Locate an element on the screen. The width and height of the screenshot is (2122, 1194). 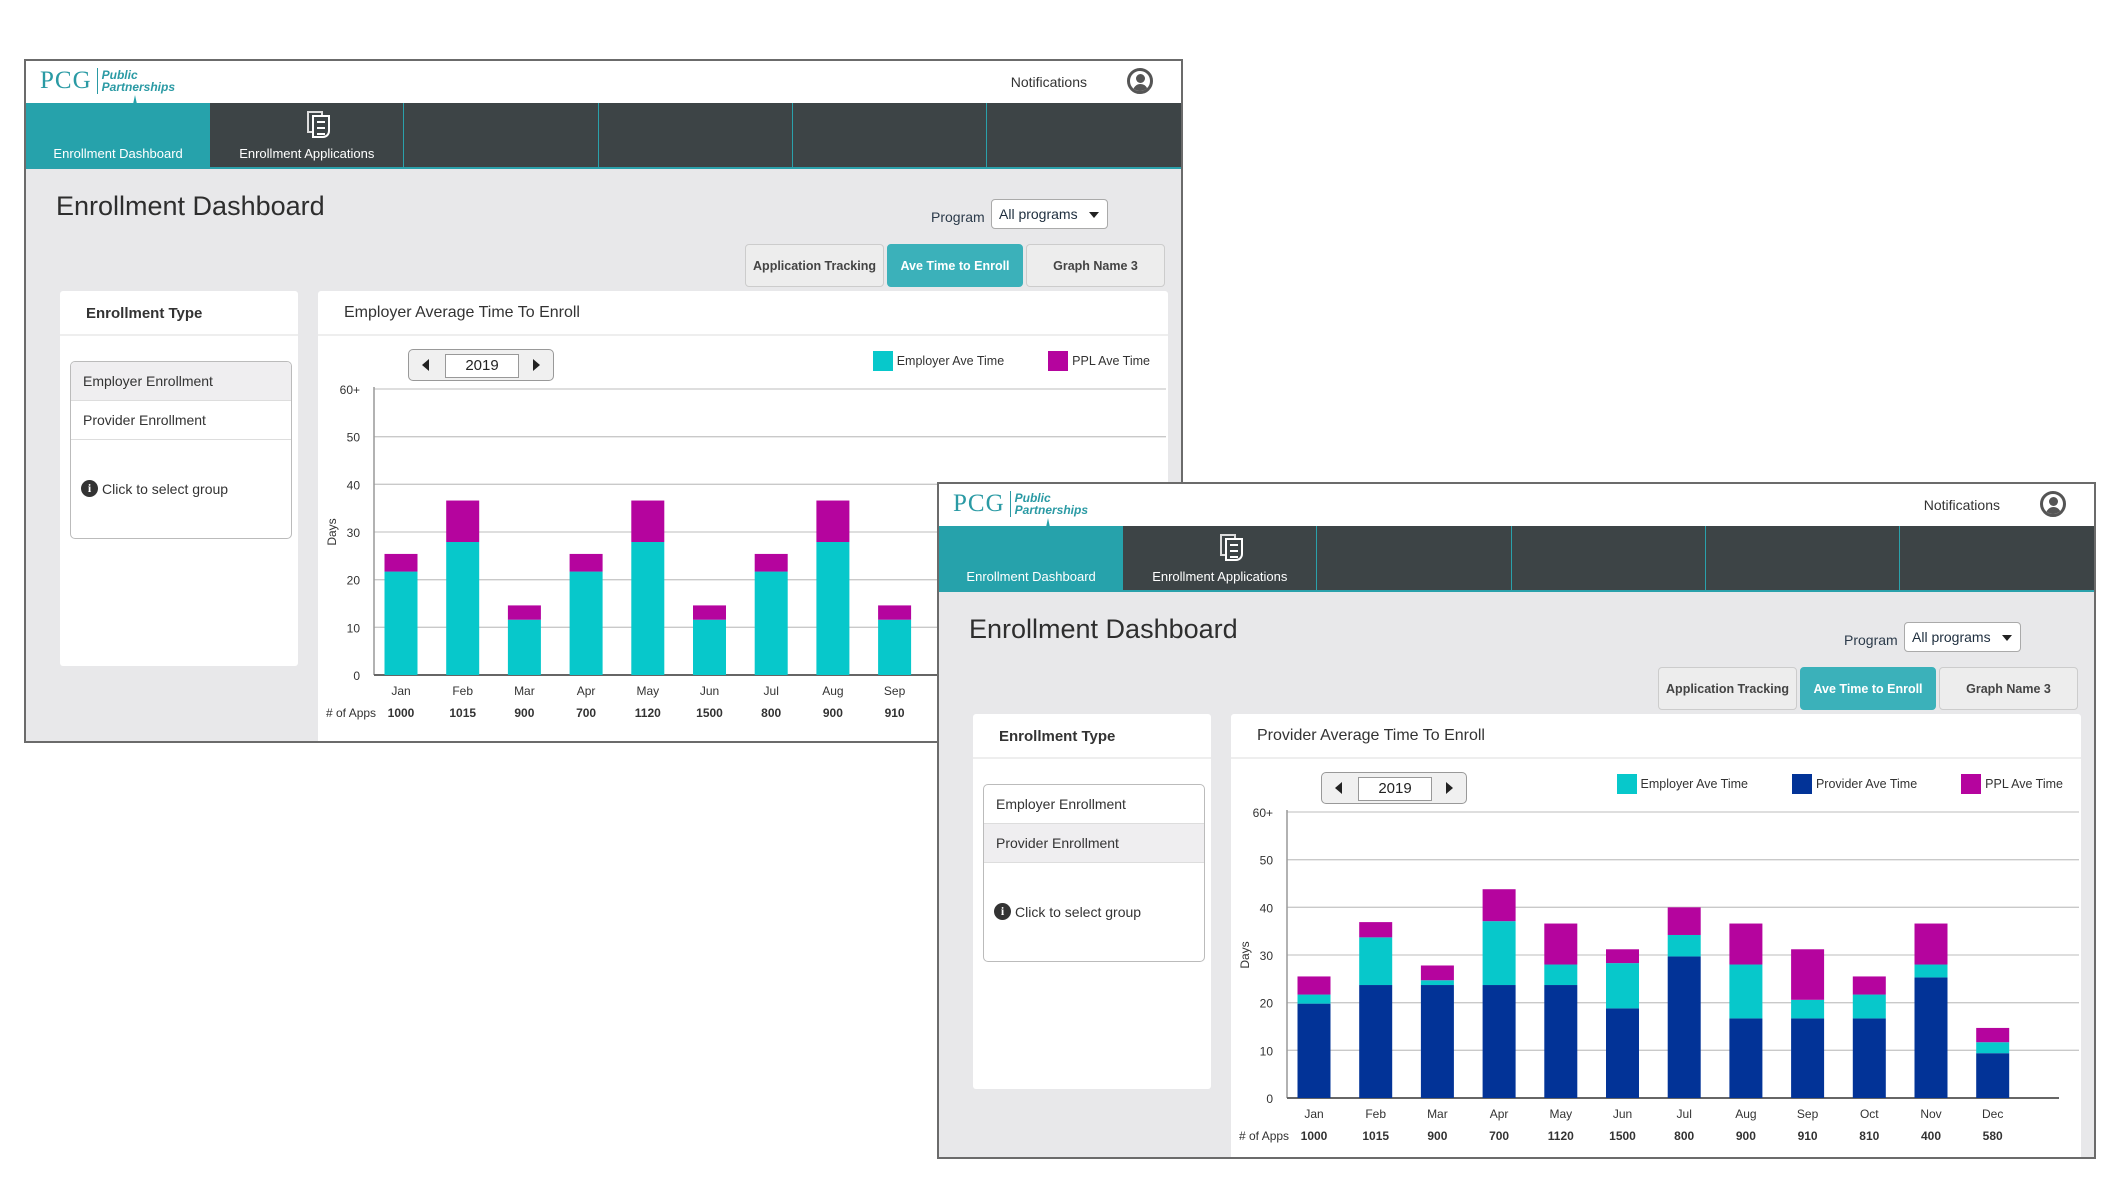
program-select-value: All programs is located at coordinates (1951, 637).